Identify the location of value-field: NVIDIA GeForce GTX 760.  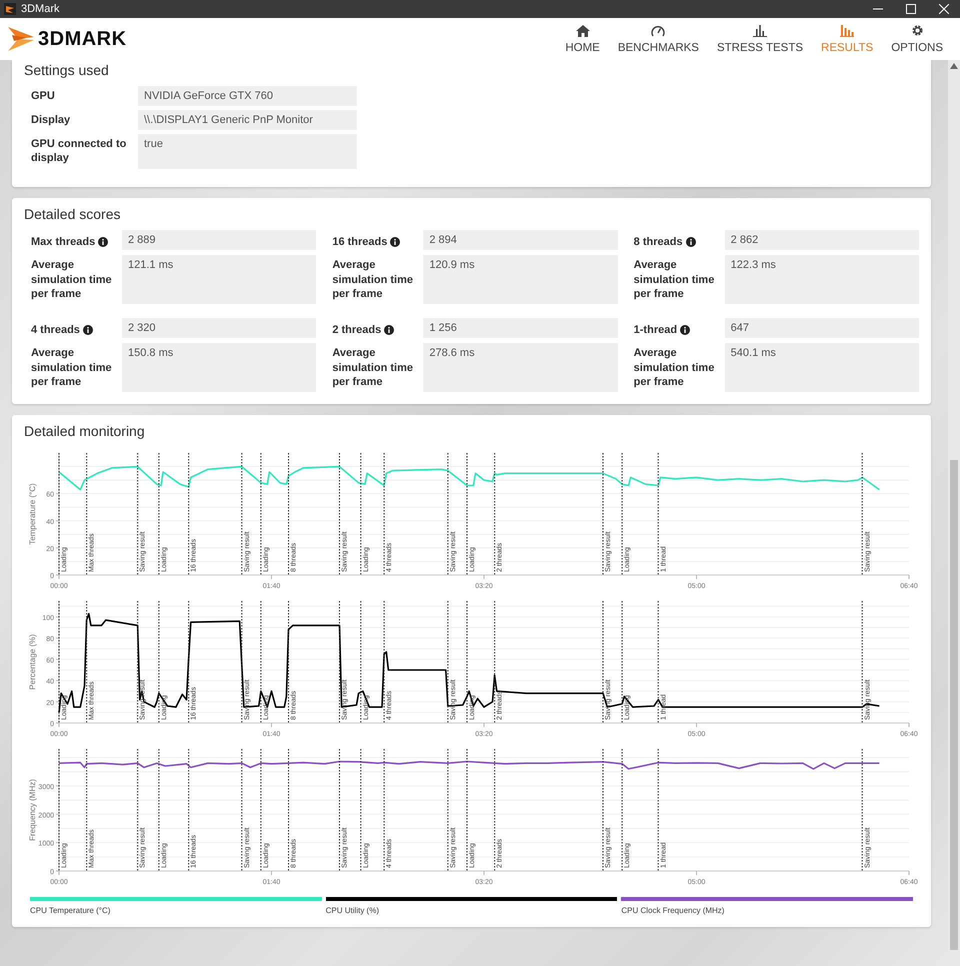
(247, 96).